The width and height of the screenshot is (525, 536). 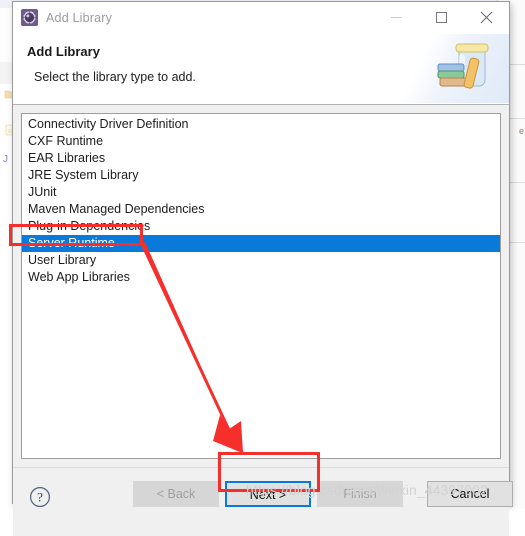 I want to click on close-icon, so click(x=486, y=17).